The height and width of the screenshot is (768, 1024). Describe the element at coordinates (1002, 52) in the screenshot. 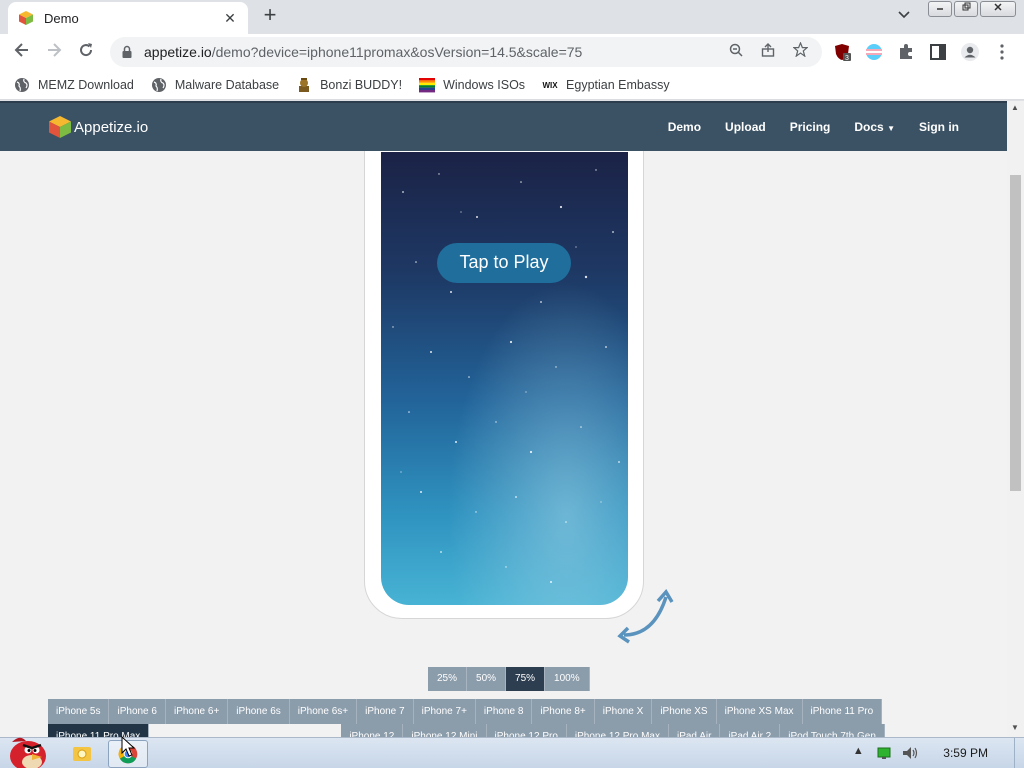

I see `browser-menu-icon` at that location.